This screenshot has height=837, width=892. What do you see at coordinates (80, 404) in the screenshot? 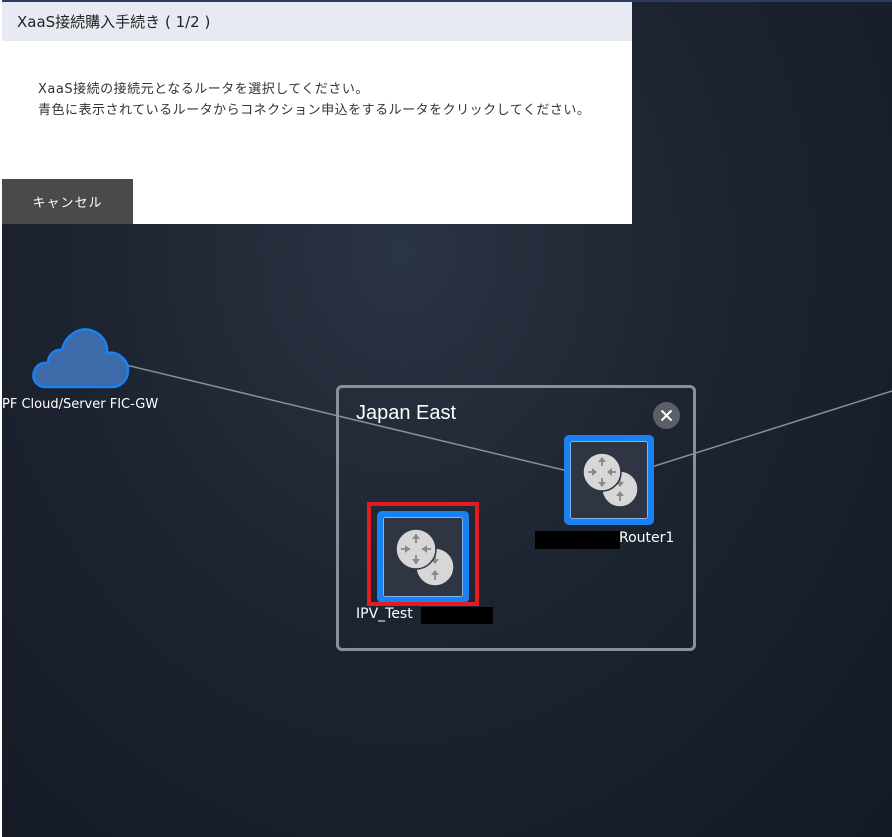
I see `cloud-label: PF Cloud/Server FIC-GW` at bounding box center [80, 404].